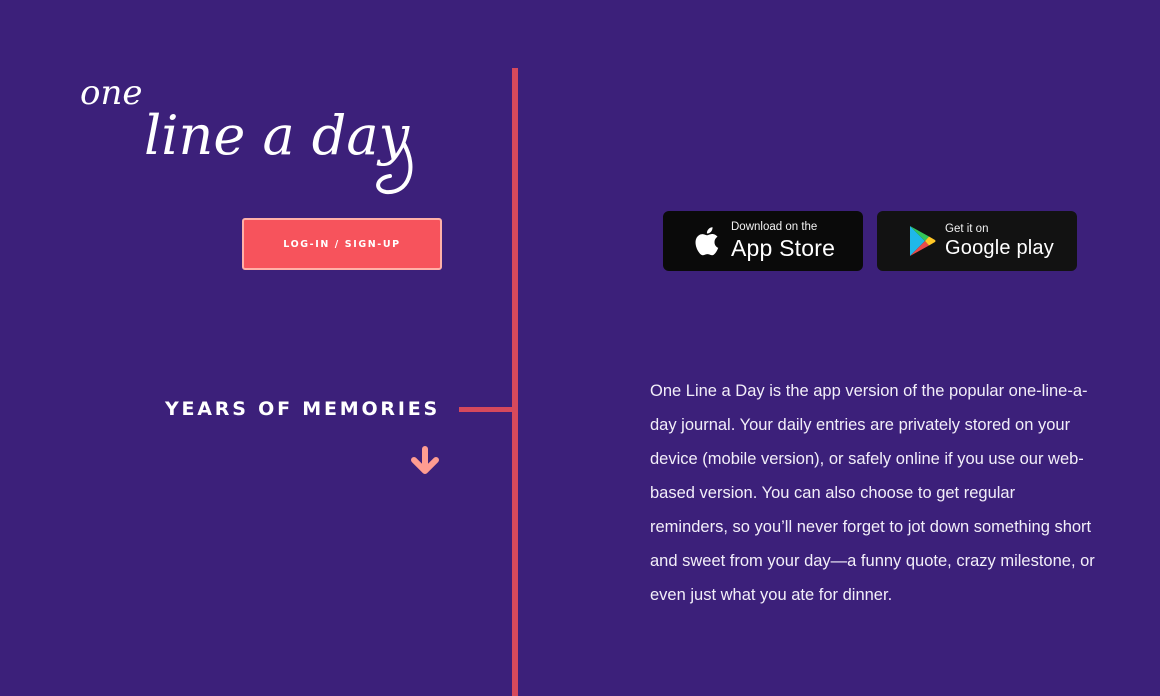 This screenshot has height=696, width=1160. What do you see at coordinates (111, 93) in the screenshot?
I see `logo-word-one: one` at bounding box center [111, 93].